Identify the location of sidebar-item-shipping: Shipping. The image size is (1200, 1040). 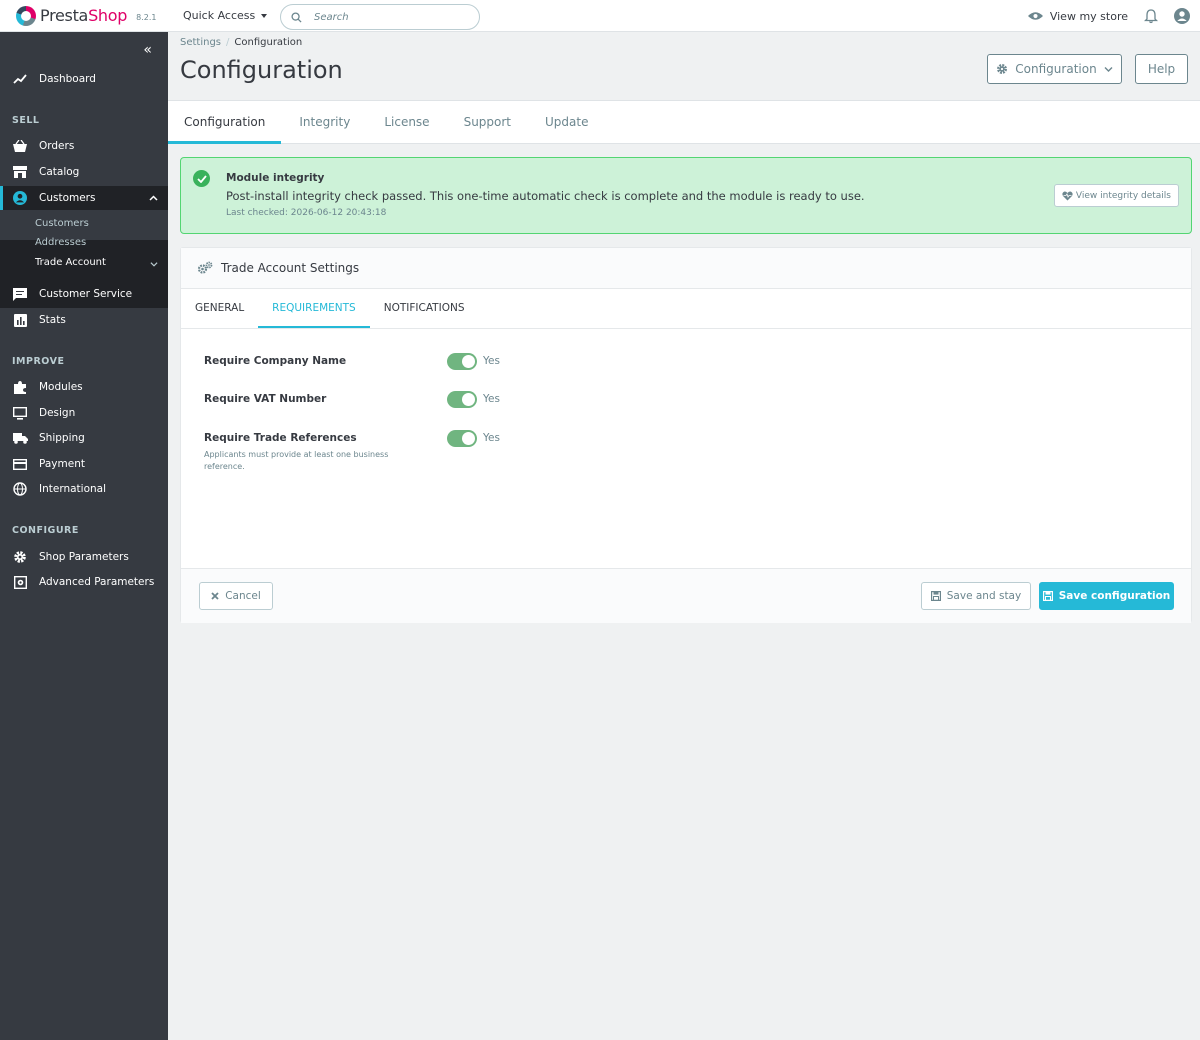
(84, 438).